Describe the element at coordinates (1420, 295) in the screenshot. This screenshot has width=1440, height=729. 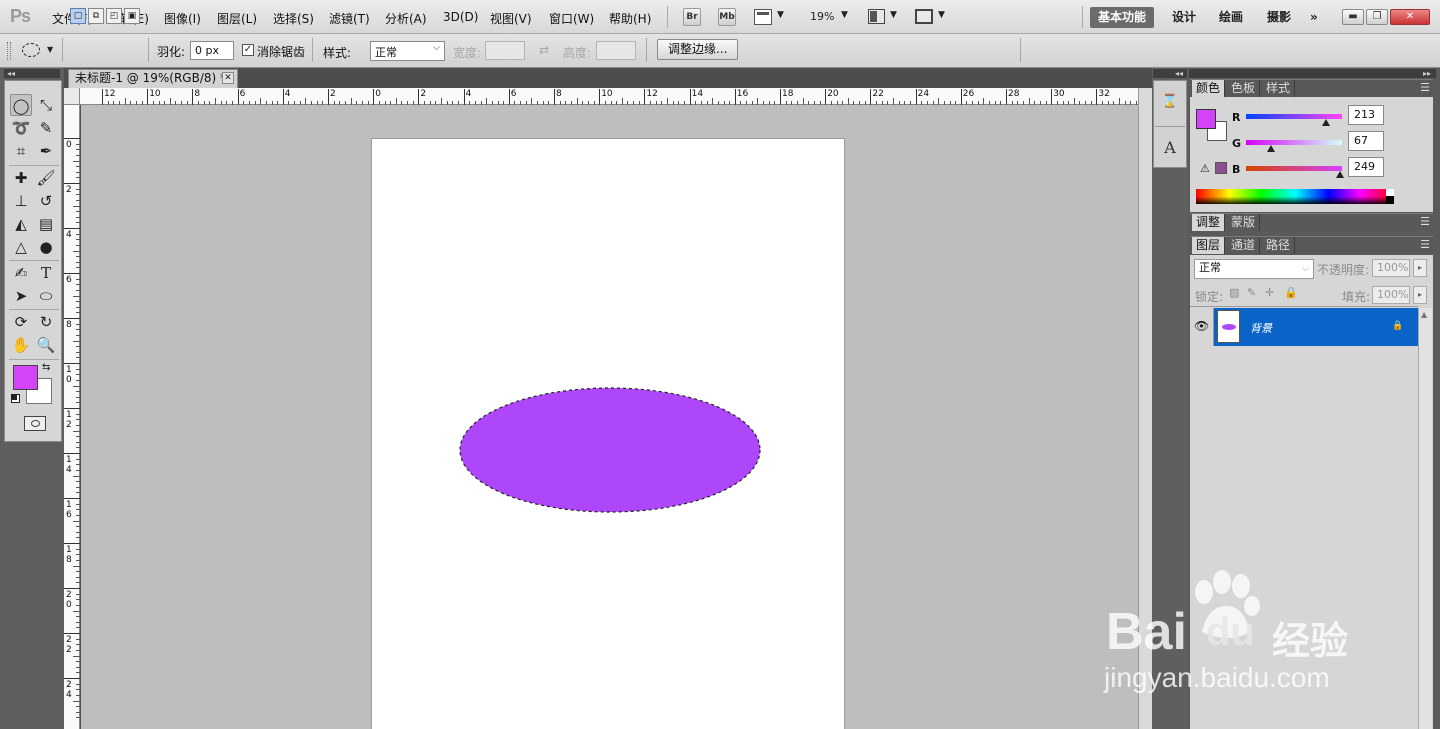
I see `fill-slider-button: ▸` at that location.